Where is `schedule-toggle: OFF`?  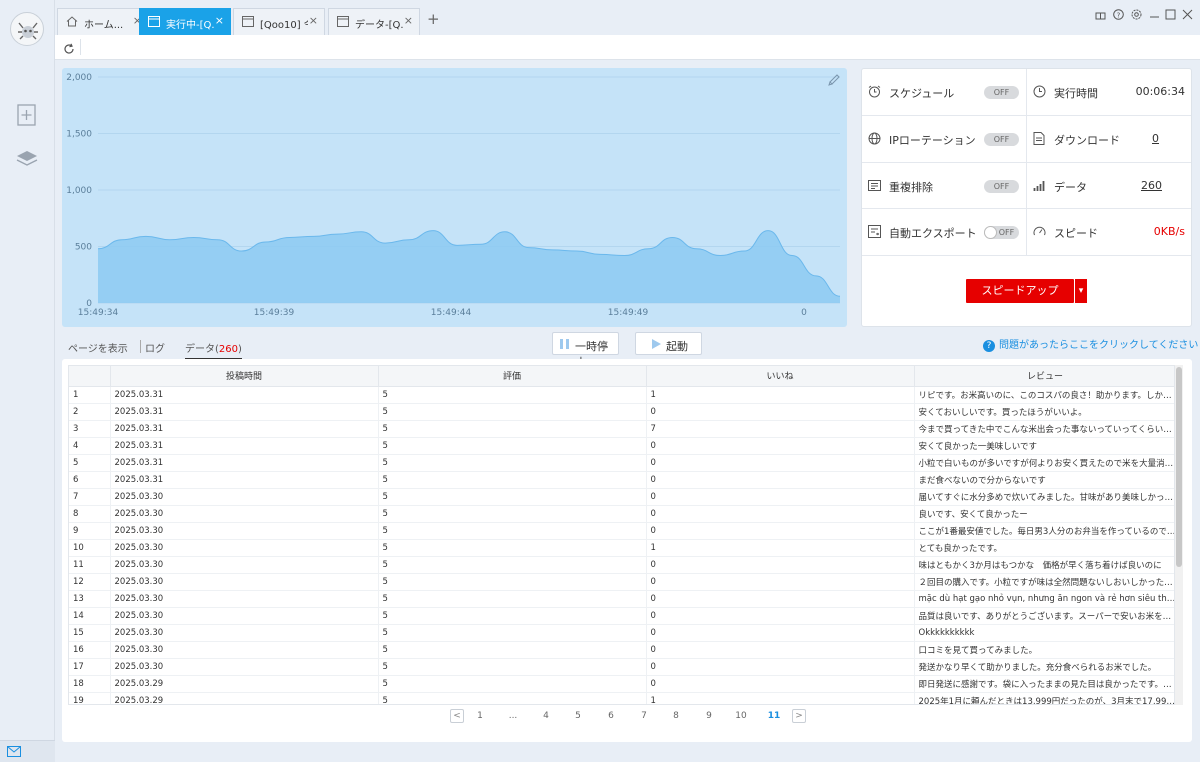 schedule-toggle: OFF is located at coordinates (1001, 92).